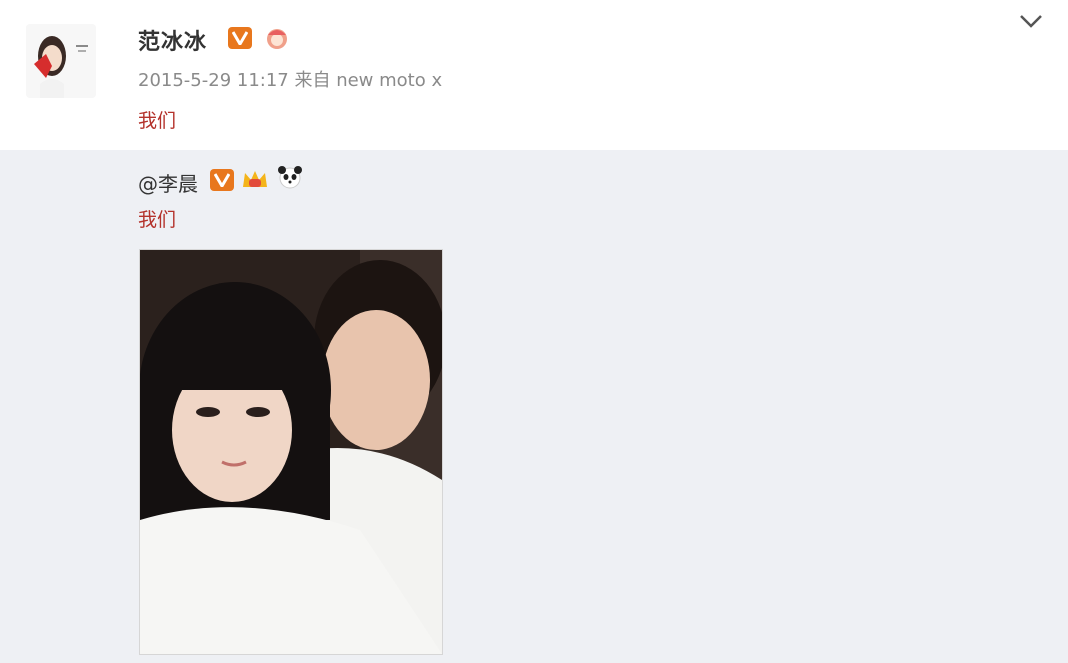 The height and width of the screenshot is (663, 1068). I want to click on member-badge-icon, so click(277, 38).